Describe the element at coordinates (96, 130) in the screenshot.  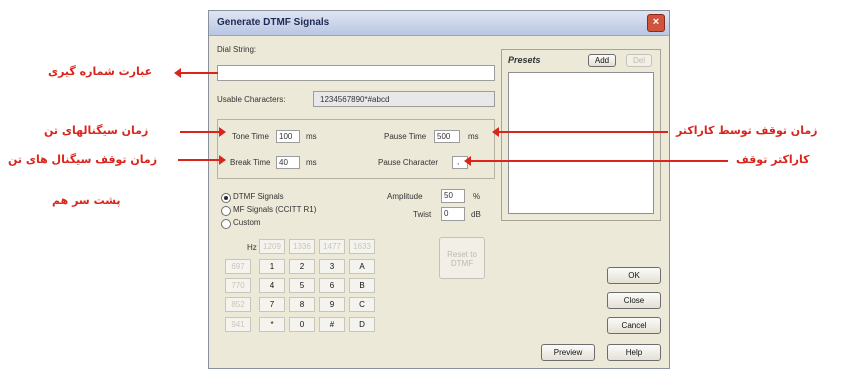
I see `annotation-tone-time: زمان سیگنالهای تن` at that location.